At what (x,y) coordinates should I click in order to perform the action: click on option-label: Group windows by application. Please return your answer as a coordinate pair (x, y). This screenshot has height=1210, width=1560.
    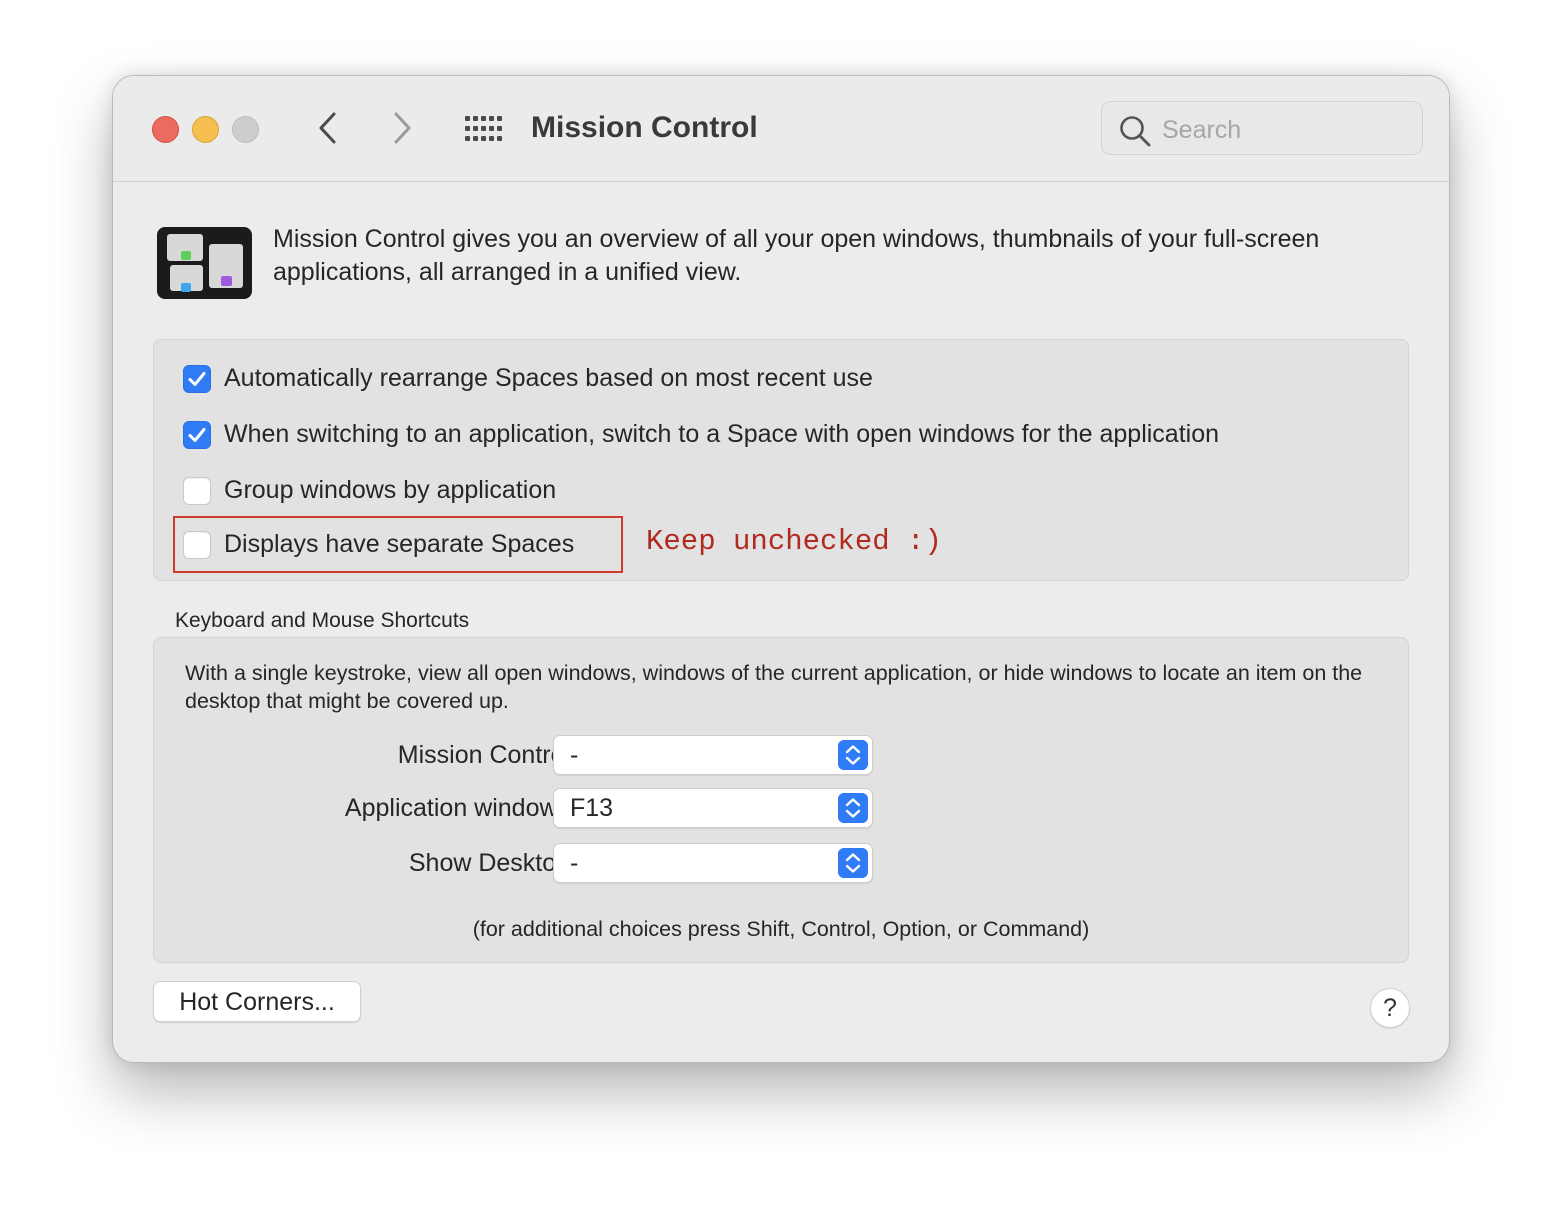
    Looking at the image, I should click on (390, 490).